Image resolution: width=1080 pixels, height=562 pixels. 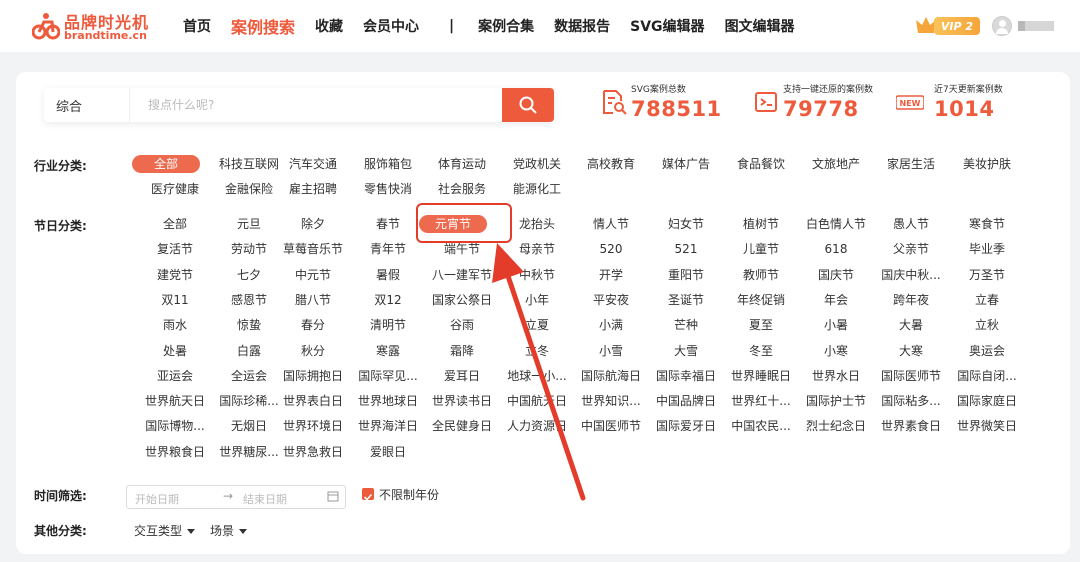 What do you see at coordinates (537, 189) in the screenshot?
I see `industry-tag: 能源化工` at bounding box center [537, 189].